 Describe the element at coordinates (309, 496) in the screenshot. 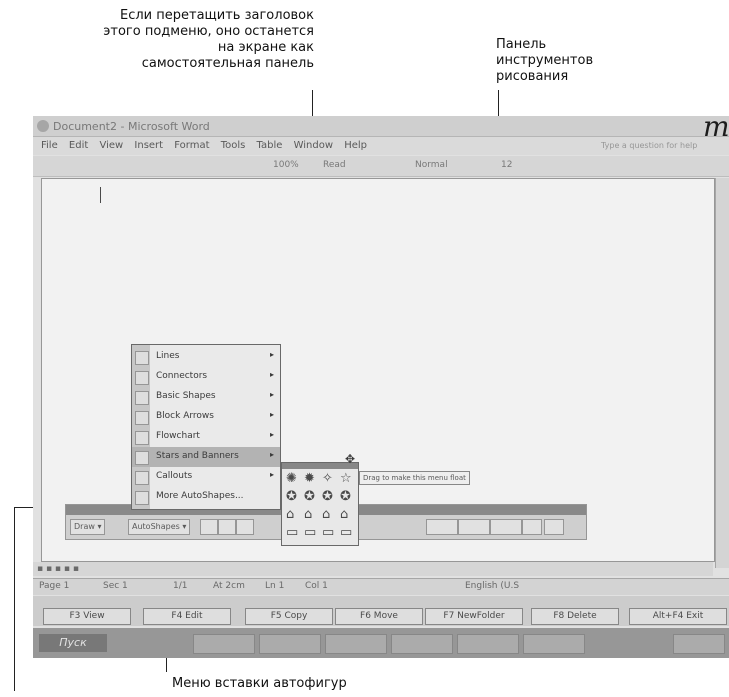

I see `shape-star-16: ✪` at that location.